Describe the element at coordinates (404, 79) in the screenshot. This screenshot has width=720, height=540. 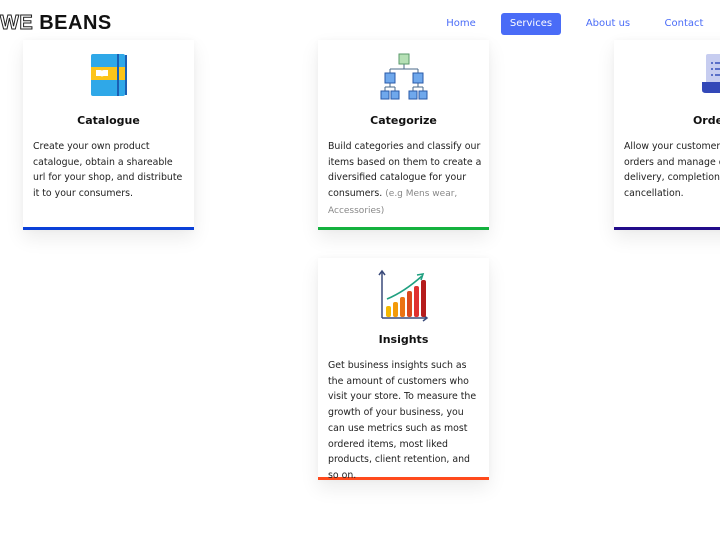
I see `hierarchy-icon` at that location.